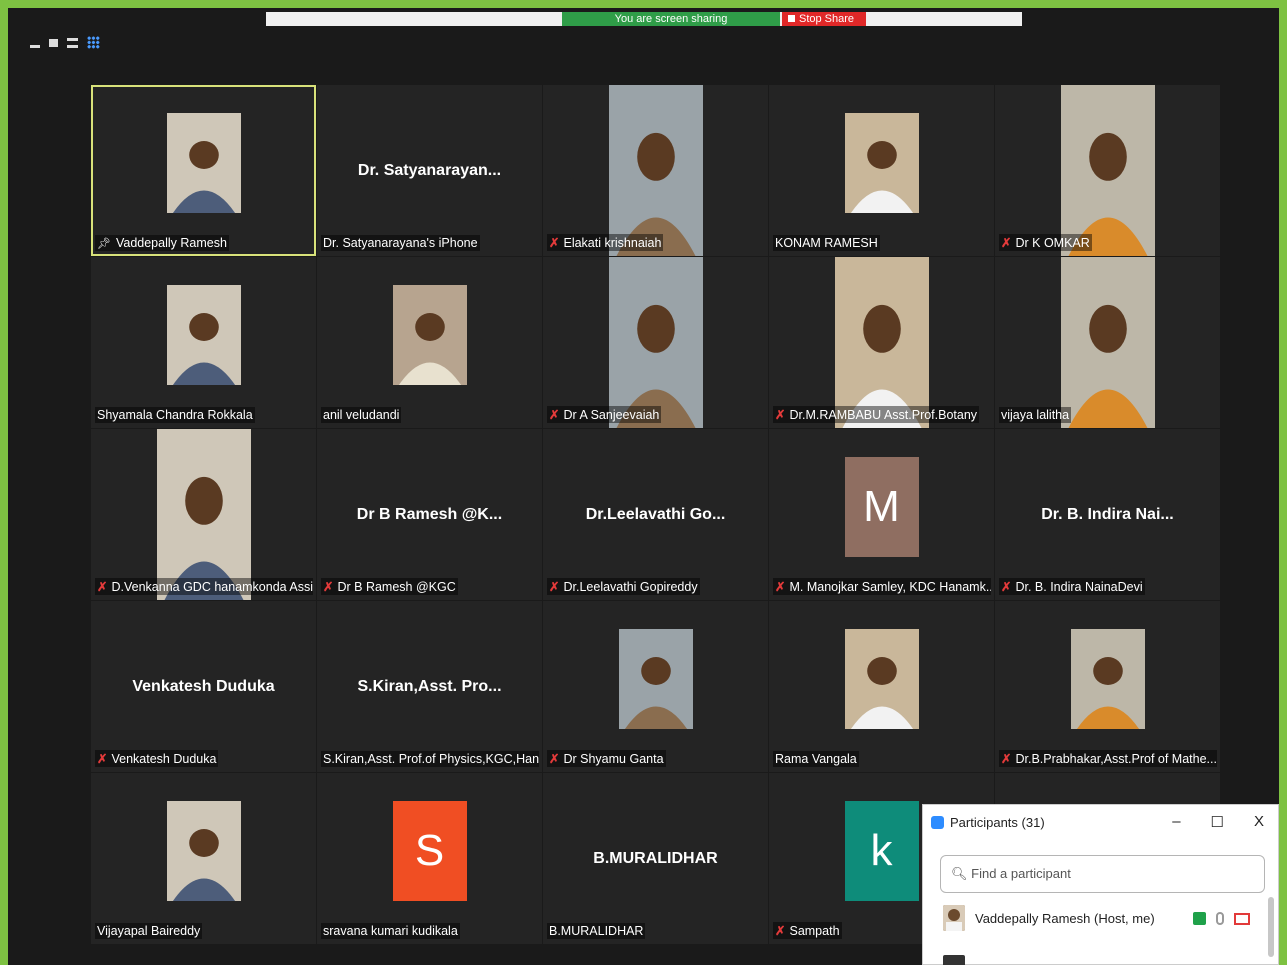 This screenshot has height=965, width=1287. I want to click on participant-name: Vaddepally Ramesh (Host, me), so click(1065, 918).